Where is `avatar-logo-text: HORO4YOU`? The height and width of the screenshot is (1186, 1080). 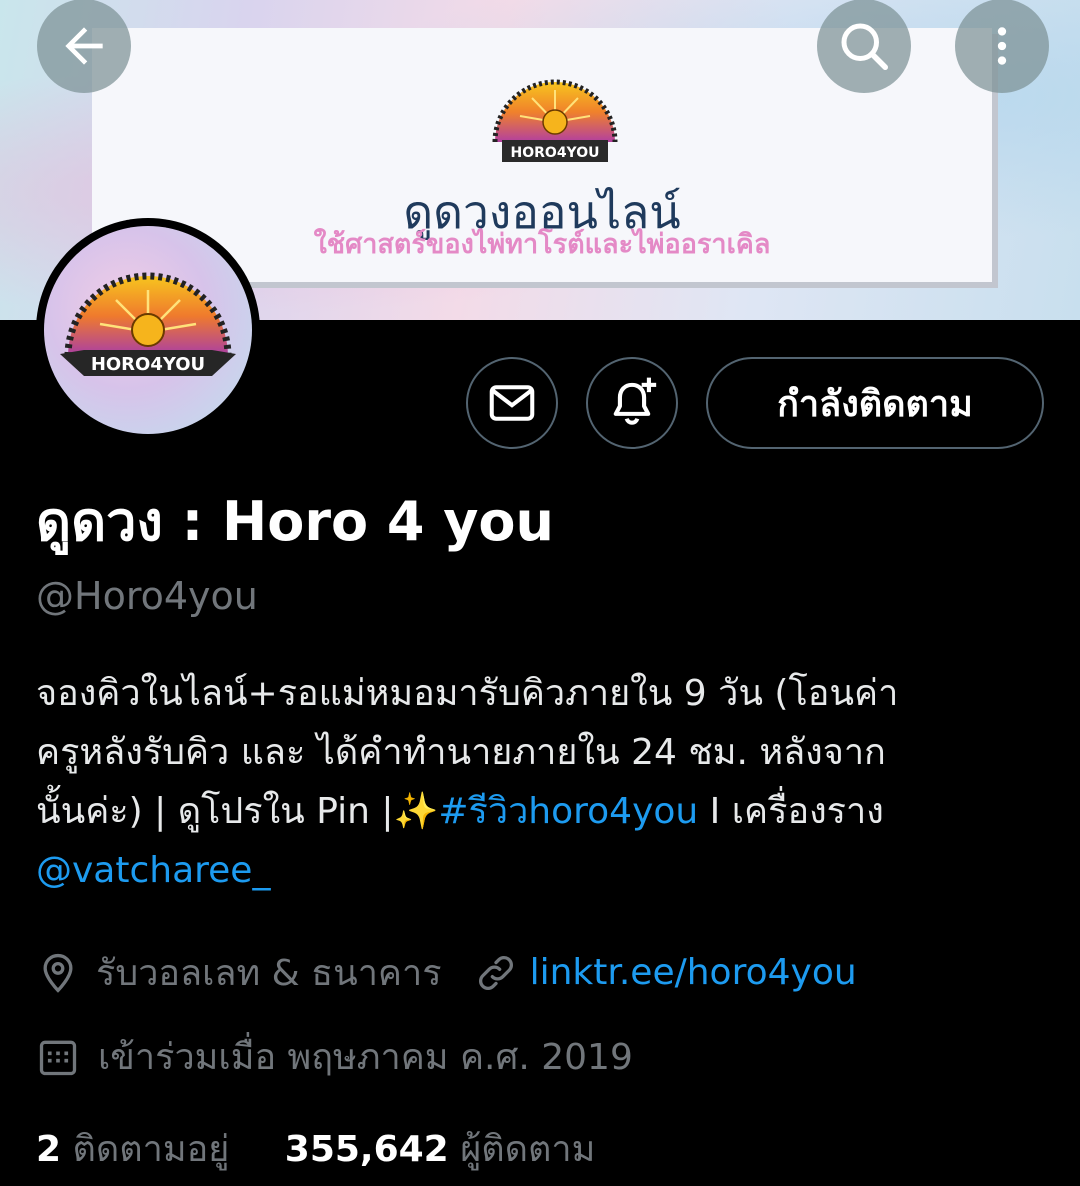 avatar-logo-text: HORO4YOU is located at coordinates (148, 364).